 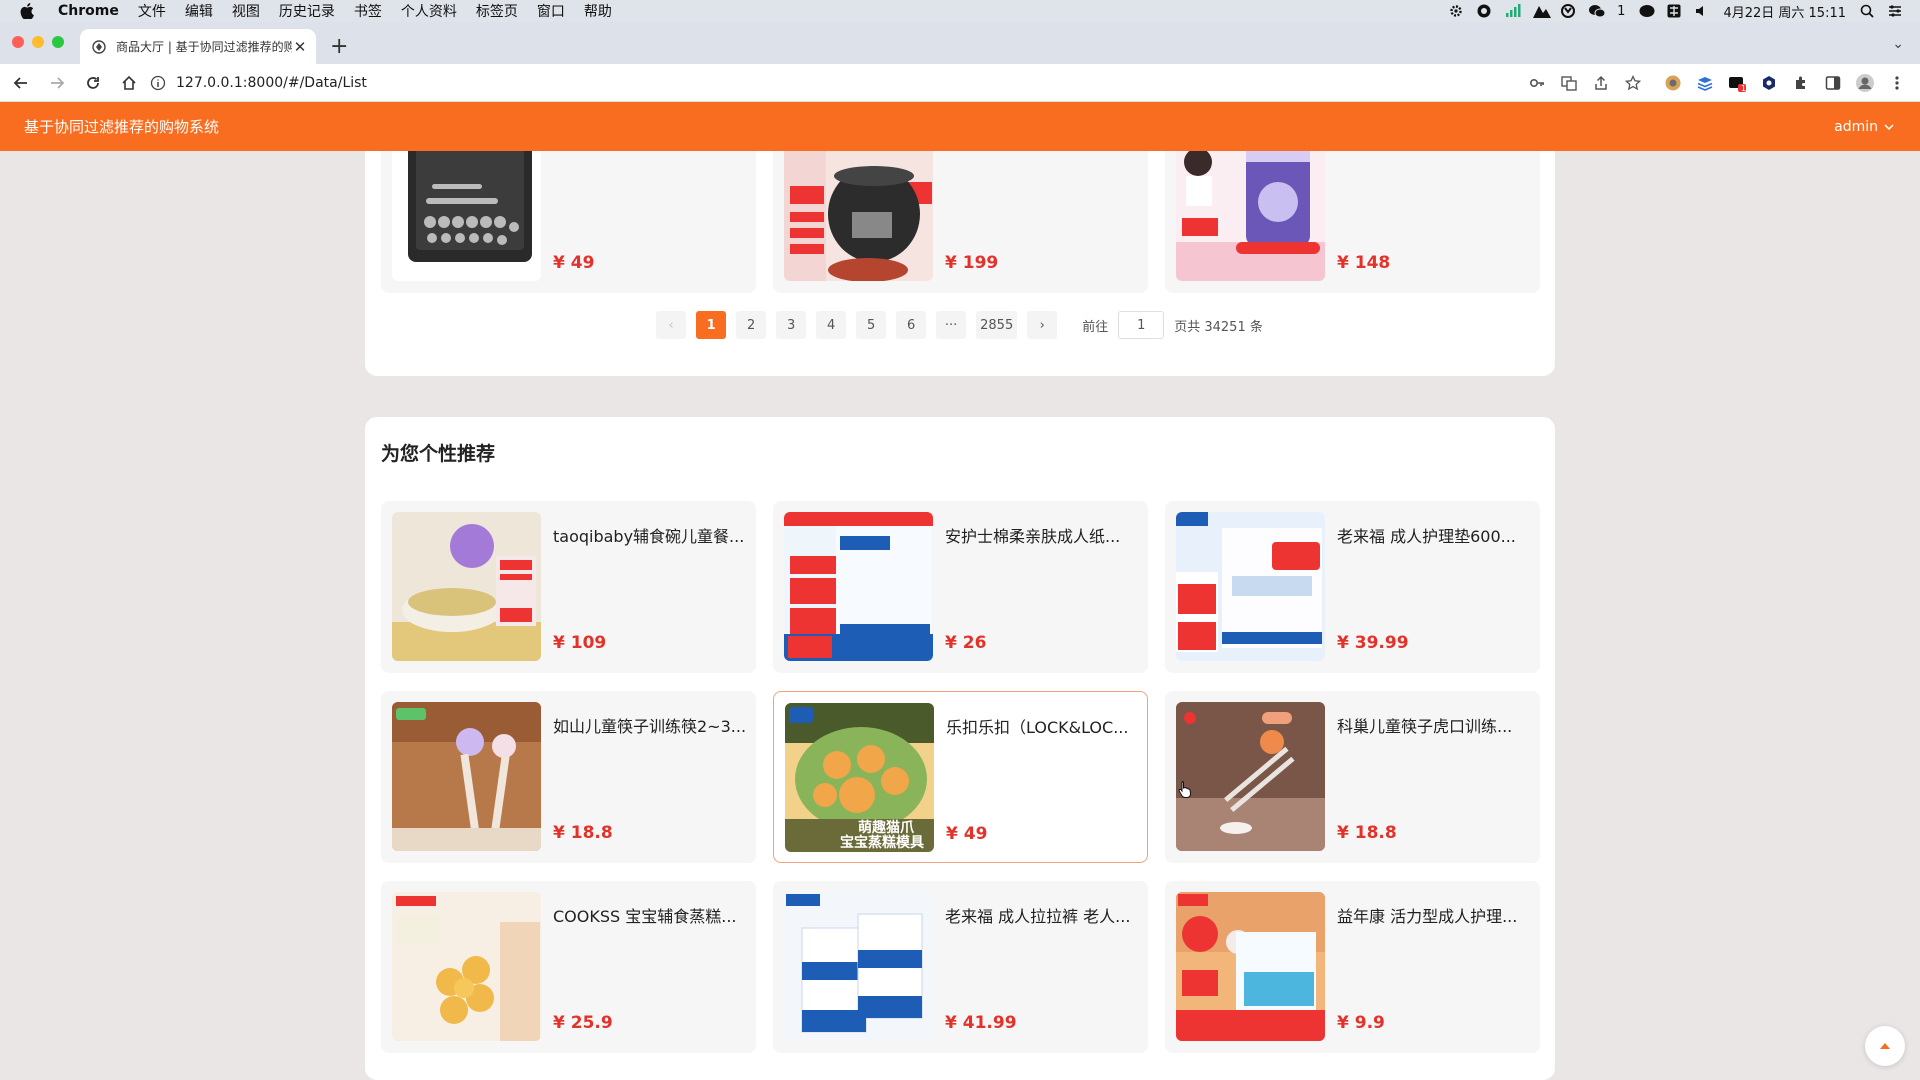 What do you see at coordinates (960, 222) in the screenshot?
I see `product-card: ¥ 199` at bounding box center [960, 222].